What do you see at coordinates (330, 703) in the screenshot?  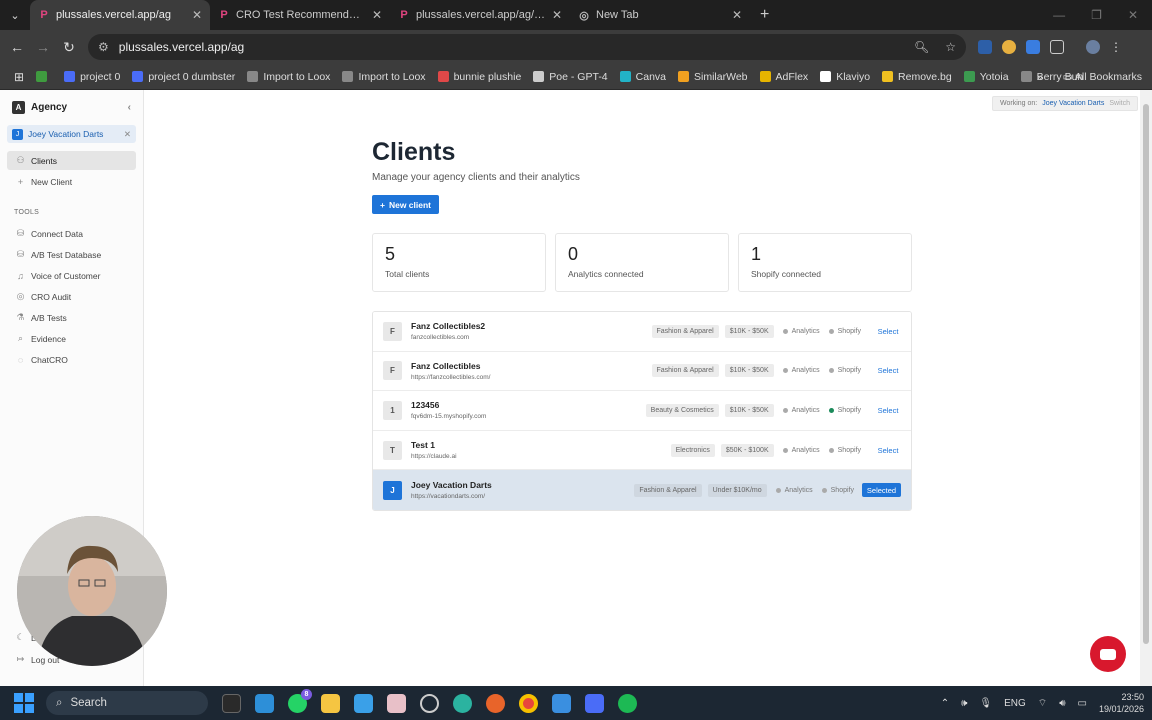 I see `file-explorer-app-icon` at bounding box center [330, 703].